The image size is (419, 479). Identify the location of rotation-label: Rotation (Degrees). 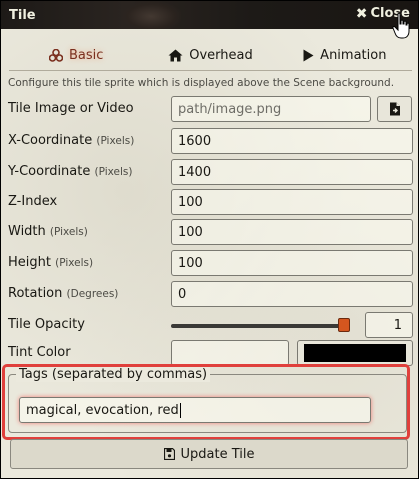
(63, 293).